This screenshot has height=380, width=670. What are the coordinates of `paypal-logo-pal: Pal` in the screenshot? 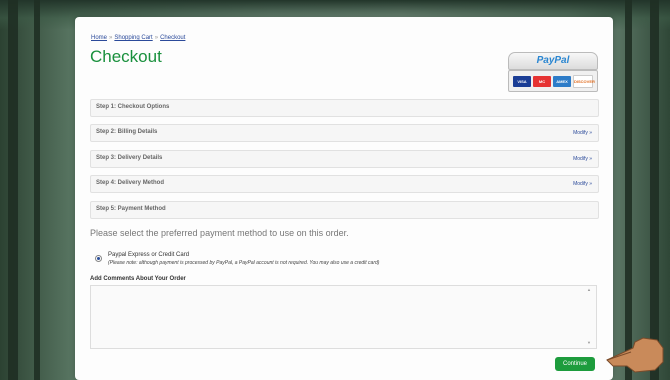 It's located at (562, 60).